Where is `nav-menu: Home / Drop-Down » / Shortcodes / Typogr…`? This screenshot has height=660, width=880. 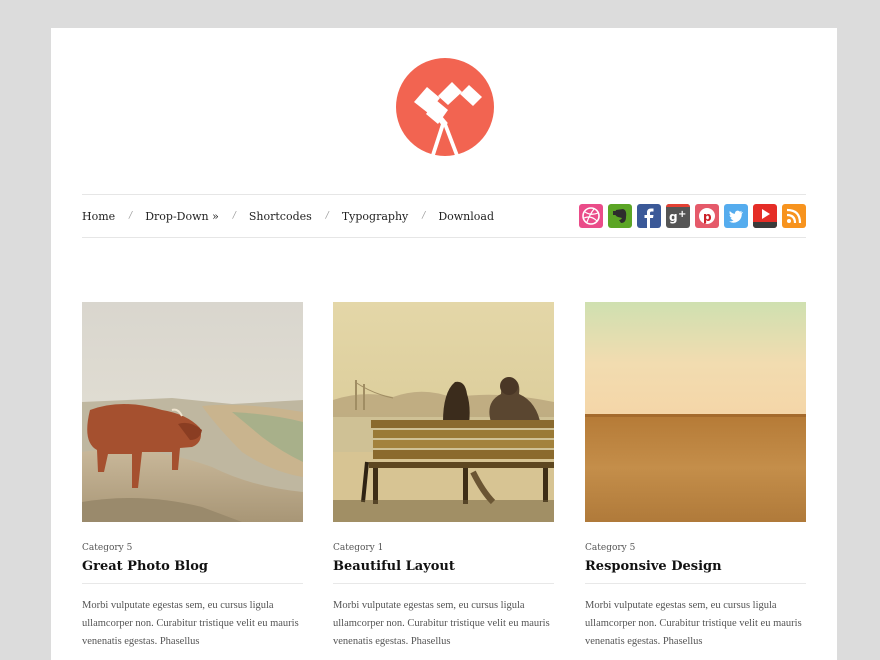 nav-menu: Home / Drop-Down » / Shortcodes / Typogr… is located at coordinates (288, 216).